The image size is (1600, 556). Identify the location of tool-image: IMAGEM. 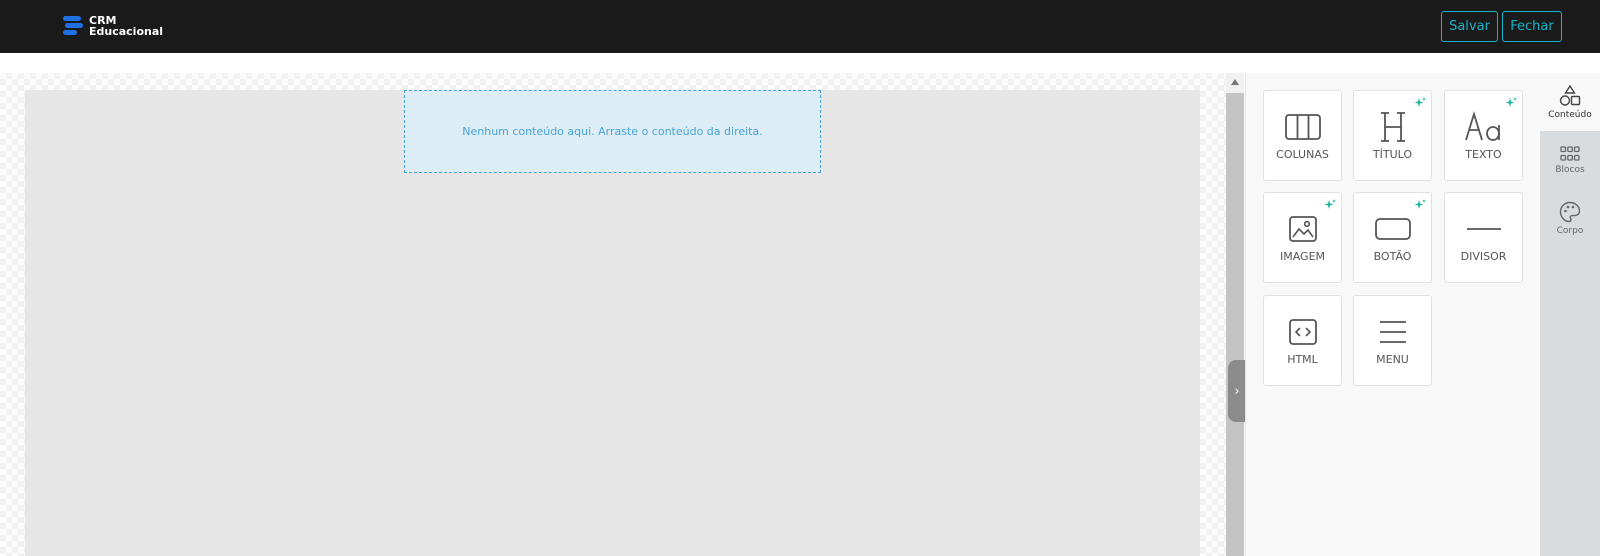
(1302, 237).